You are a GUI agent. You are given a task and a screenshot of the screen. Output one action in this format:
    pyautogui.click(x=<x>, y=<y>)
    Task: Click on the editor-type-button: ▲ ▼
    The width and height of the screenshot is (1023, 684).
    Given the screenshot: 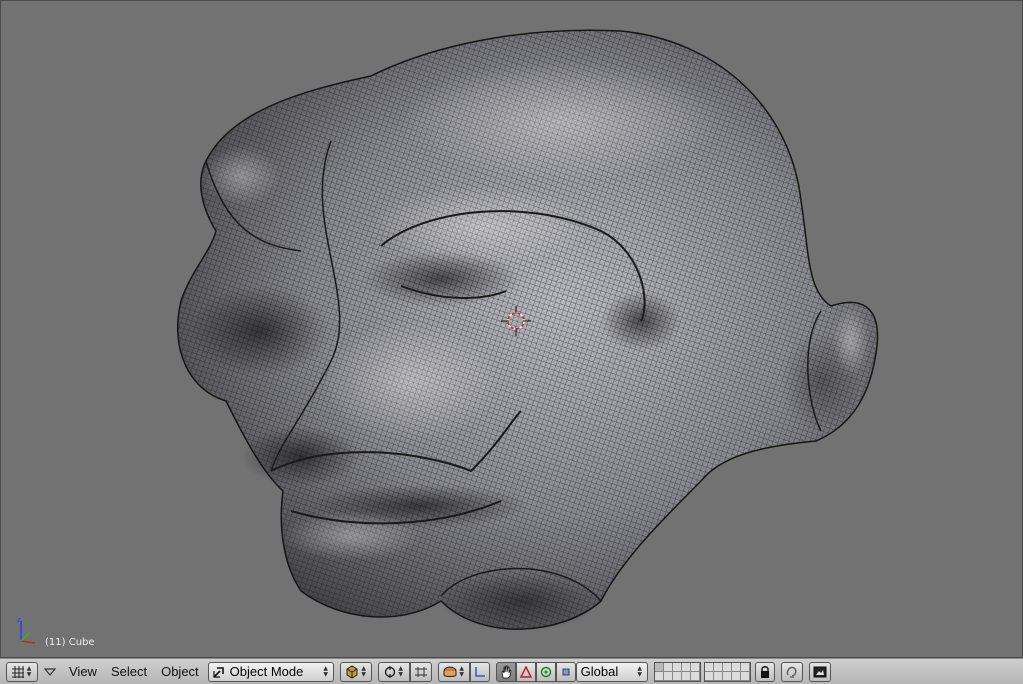 What is the action you would take?
    pyautogui.click(x=22, y=671)
    